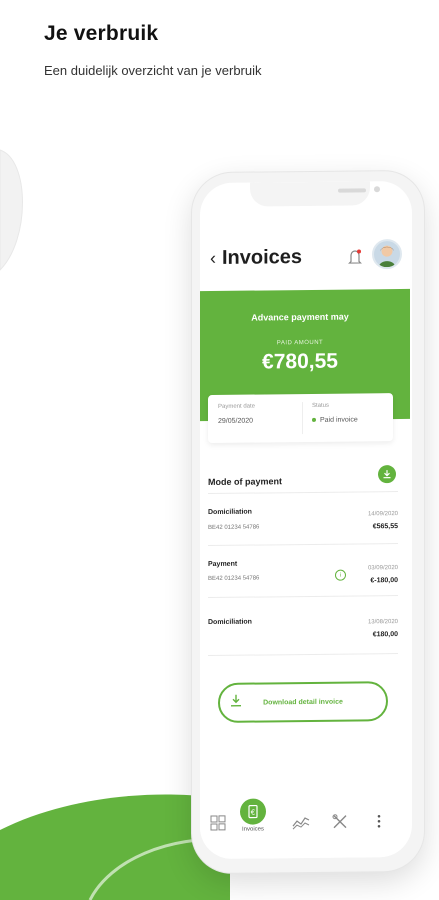 The width and height of the screenshot is (439, 900). I want to click on nav-item-invoices: € Invoices, so click(253, 815).